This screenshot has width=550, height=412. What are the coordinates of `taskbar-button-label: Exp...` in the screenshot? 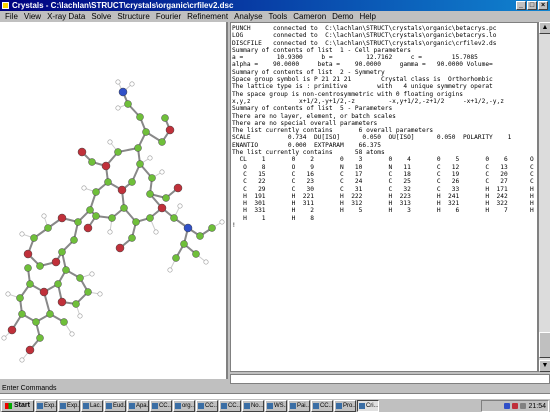 It's located at (49, 405).